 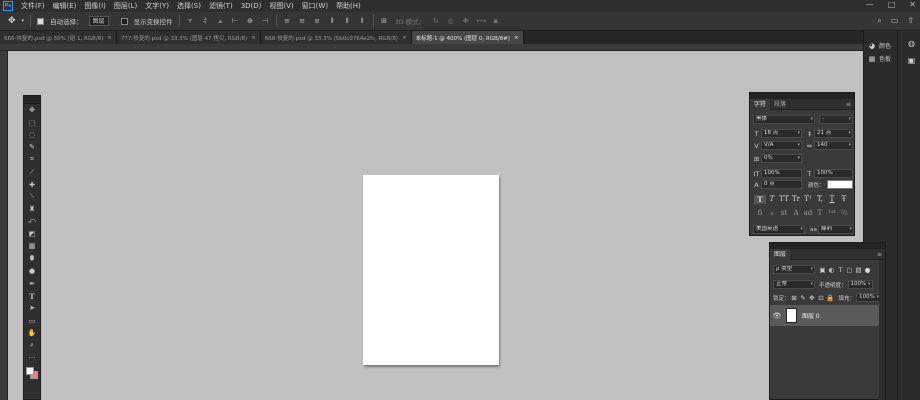 I want to click on baseline-shift-field: 0 点, so click(x=781, y=184).